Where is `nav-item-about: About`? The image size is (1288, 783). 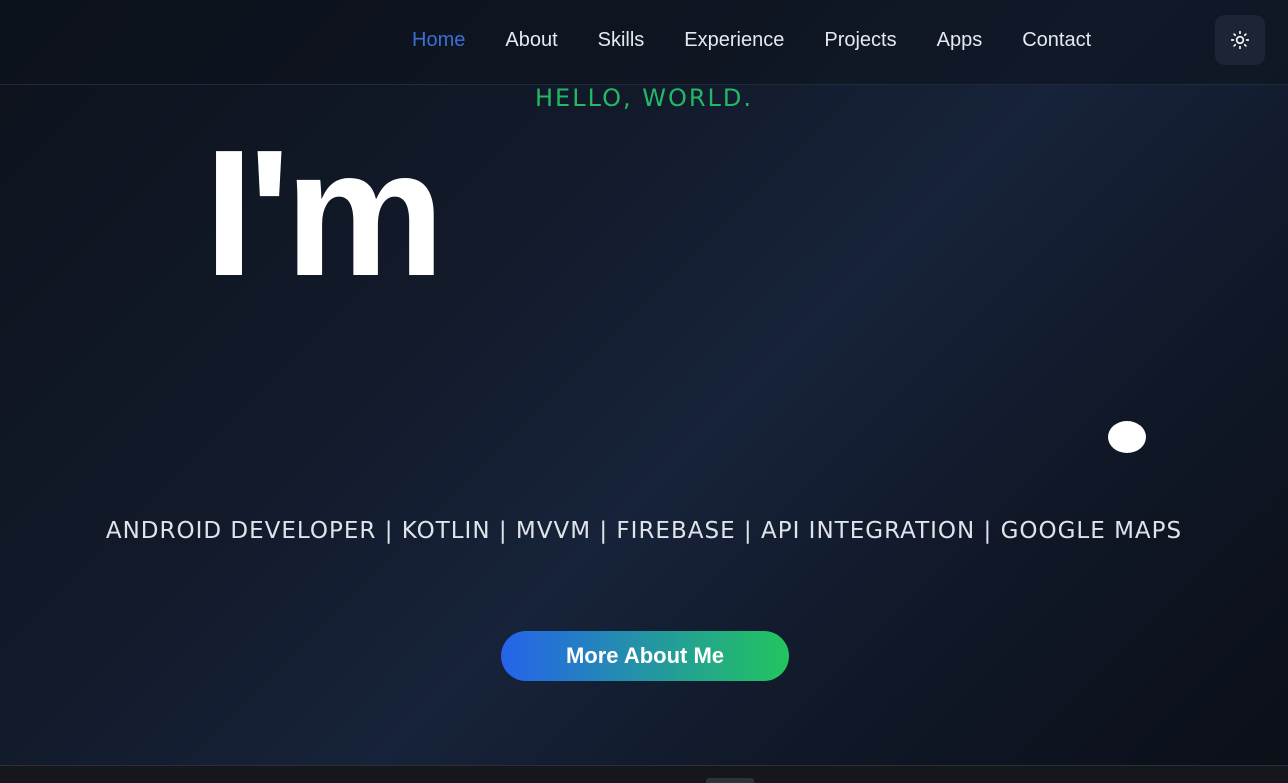
nav-item-about: About is located at coordinates (531, 40).